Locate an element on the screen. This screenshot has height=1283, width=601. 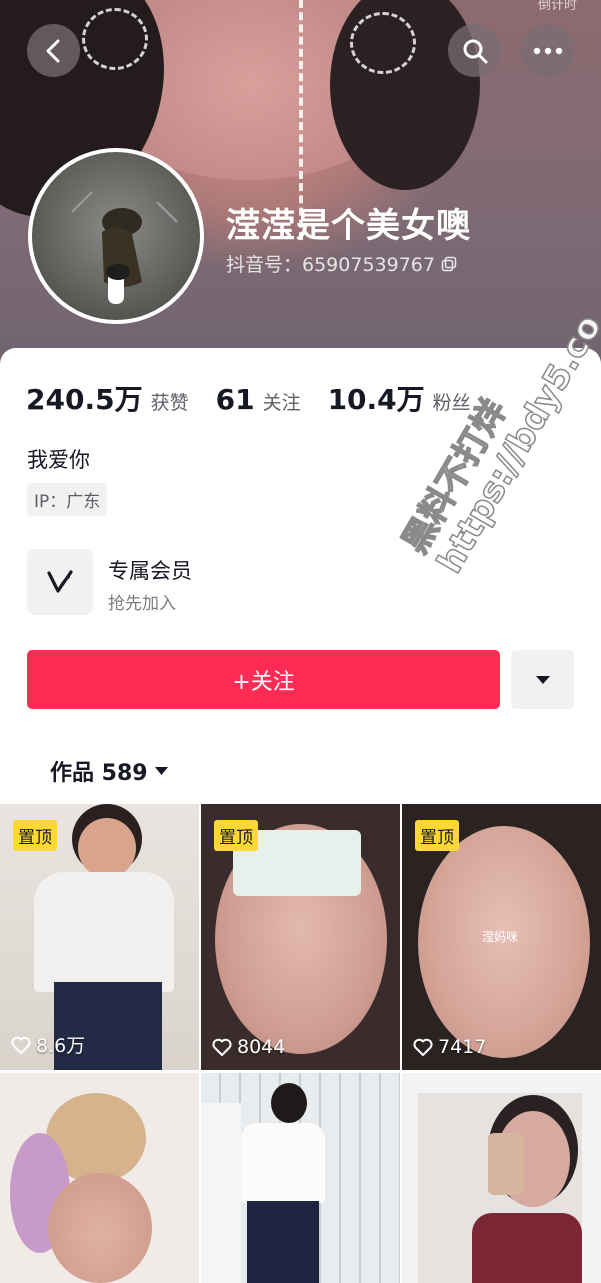
recommend-dropdown-button is located at coordinates (542, 679).